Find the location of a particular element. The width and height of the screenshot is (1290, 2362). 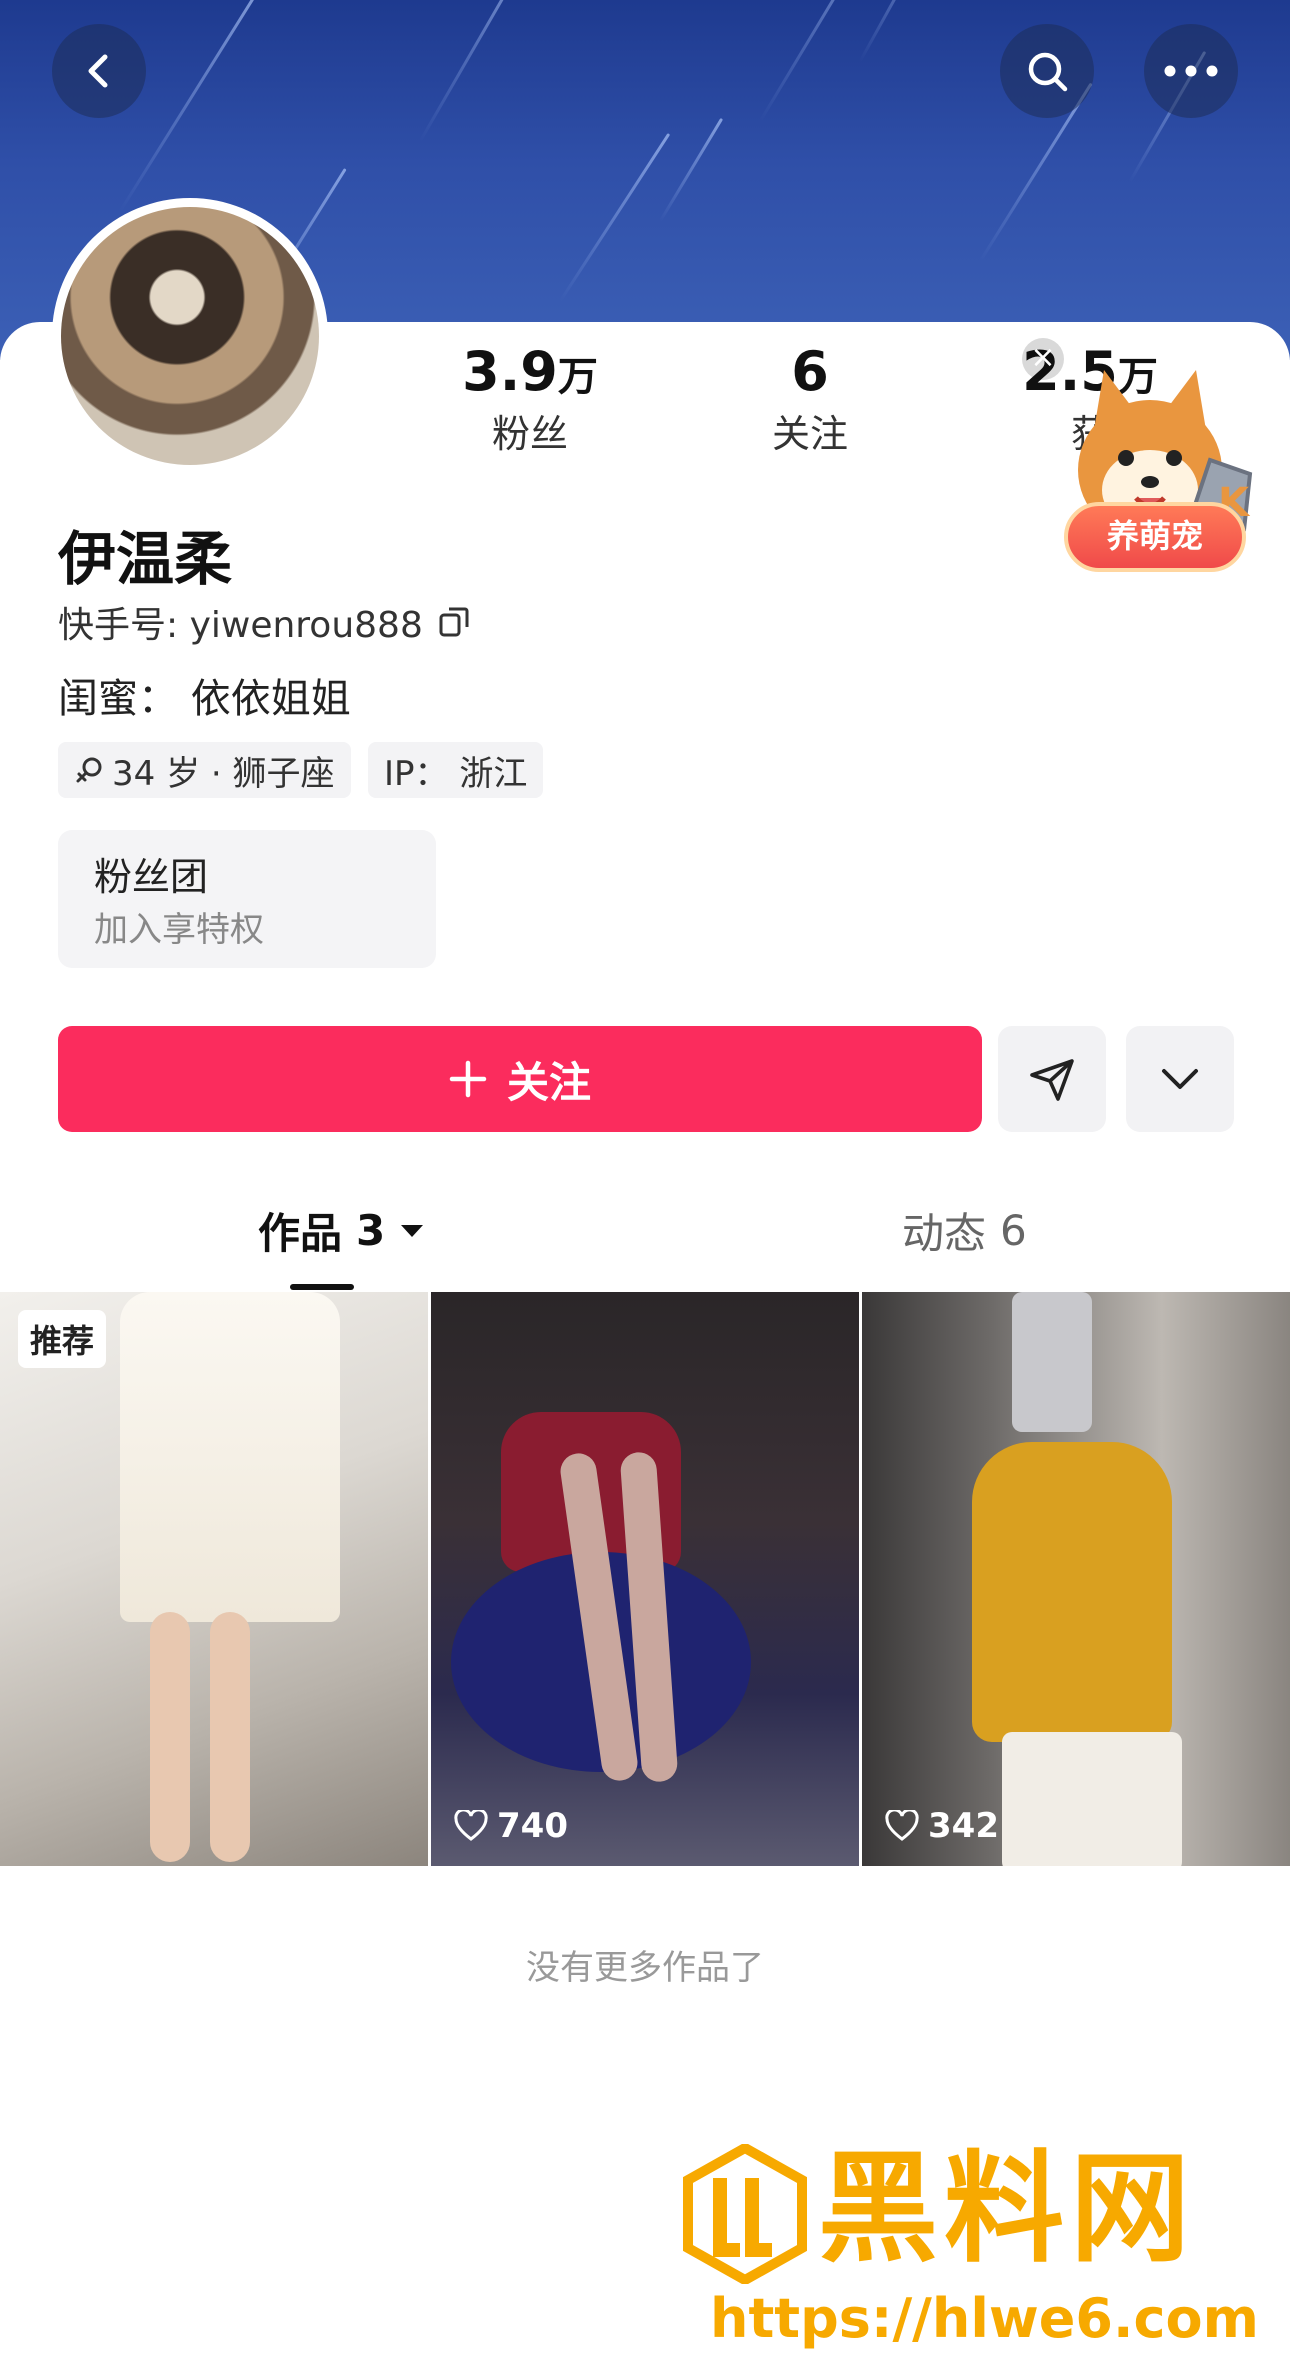

fan-club-card: 粉丝团 加入享特权 is located at coordinates (247, 899).